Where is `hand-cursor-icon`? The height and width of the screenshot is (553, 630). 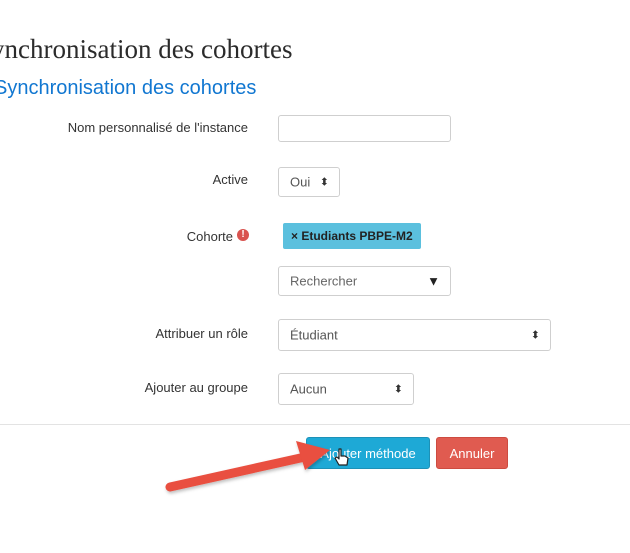
hand-cursor-icon is located at coordinates (341, 457).